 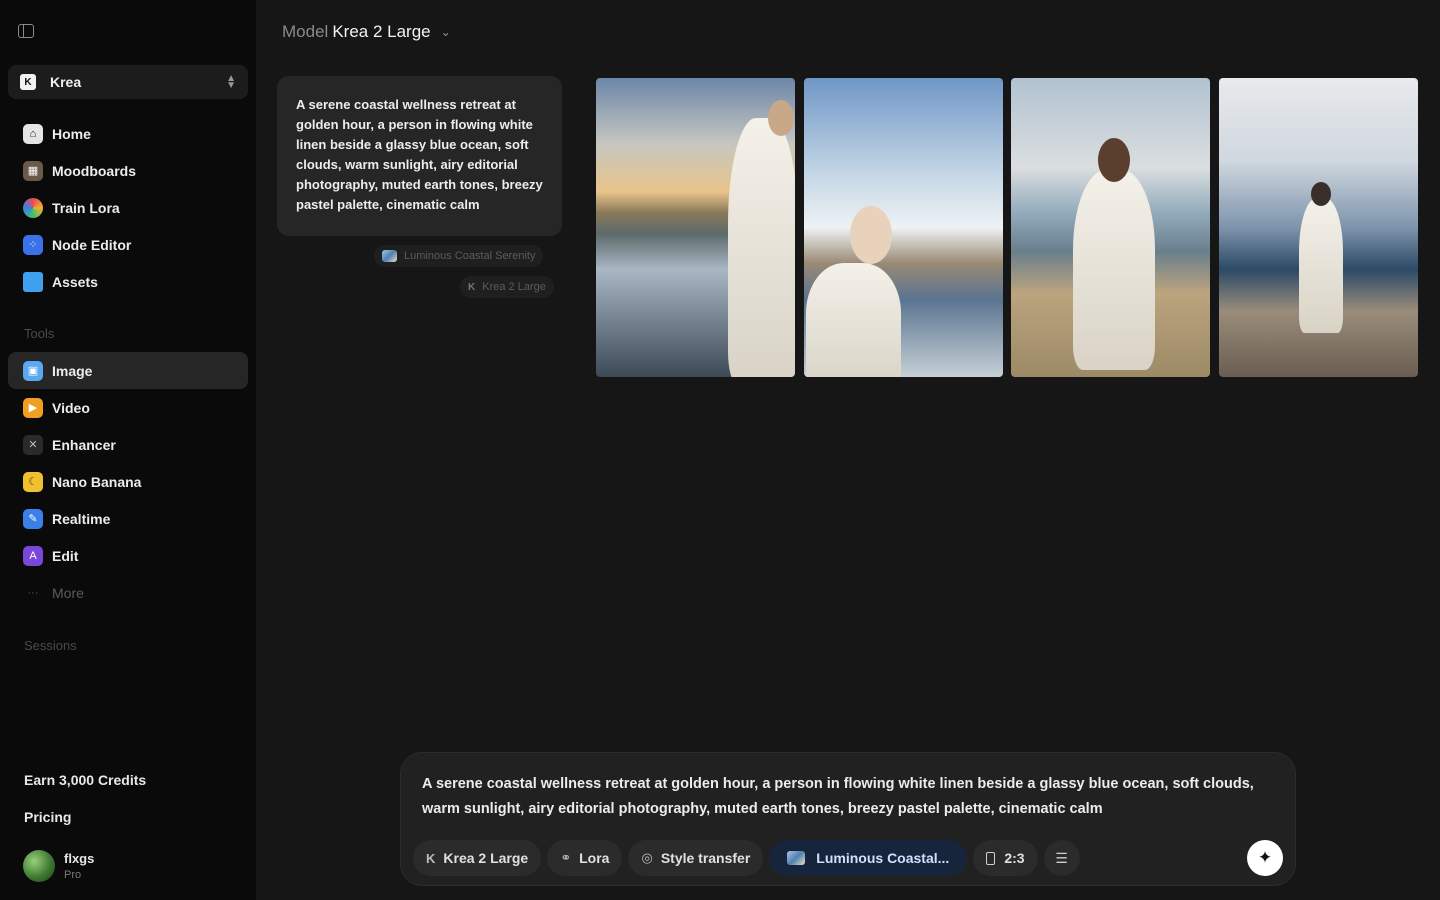 I want to click on sidebar-item-label: Nano Banana, so click(x=97, y=481).